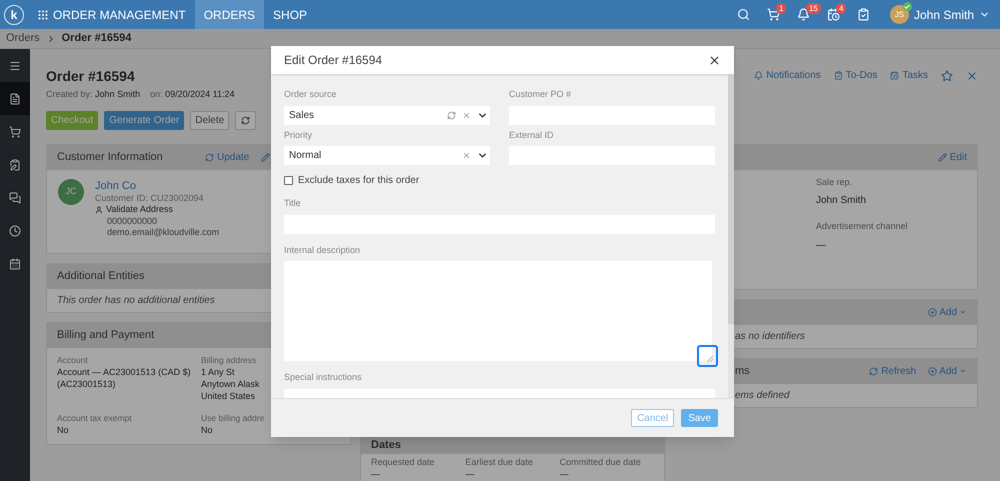 The image size is (1000, 481). What do you see at coordinates (842, 201) in the screenshot?
I see `field-value: John Smith` at bounding box center [842, 201].